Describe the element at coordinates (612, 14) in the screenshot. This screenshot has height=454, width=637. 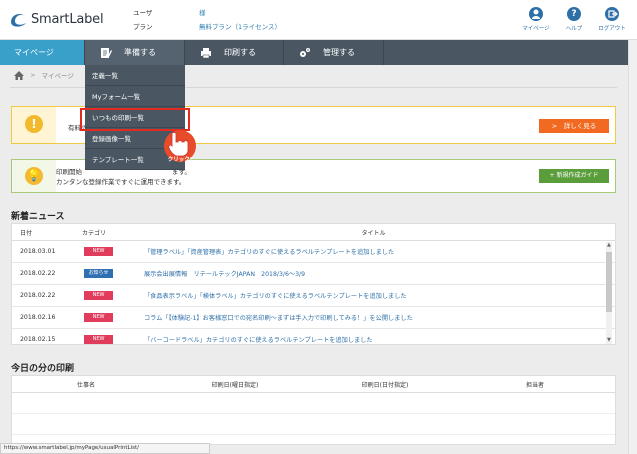
I see `logout-icon` at that location.